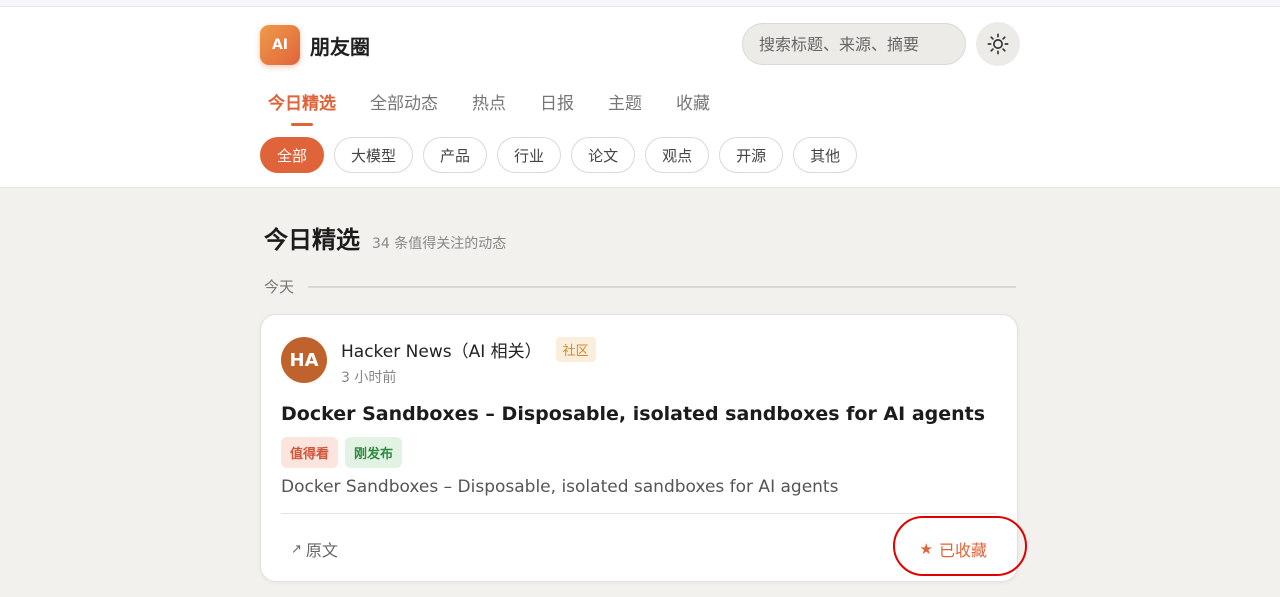 The width and height of the screenshot is (1280, 597). I want to click on card-badges: 值得看 刚发布, so click(345, 452).